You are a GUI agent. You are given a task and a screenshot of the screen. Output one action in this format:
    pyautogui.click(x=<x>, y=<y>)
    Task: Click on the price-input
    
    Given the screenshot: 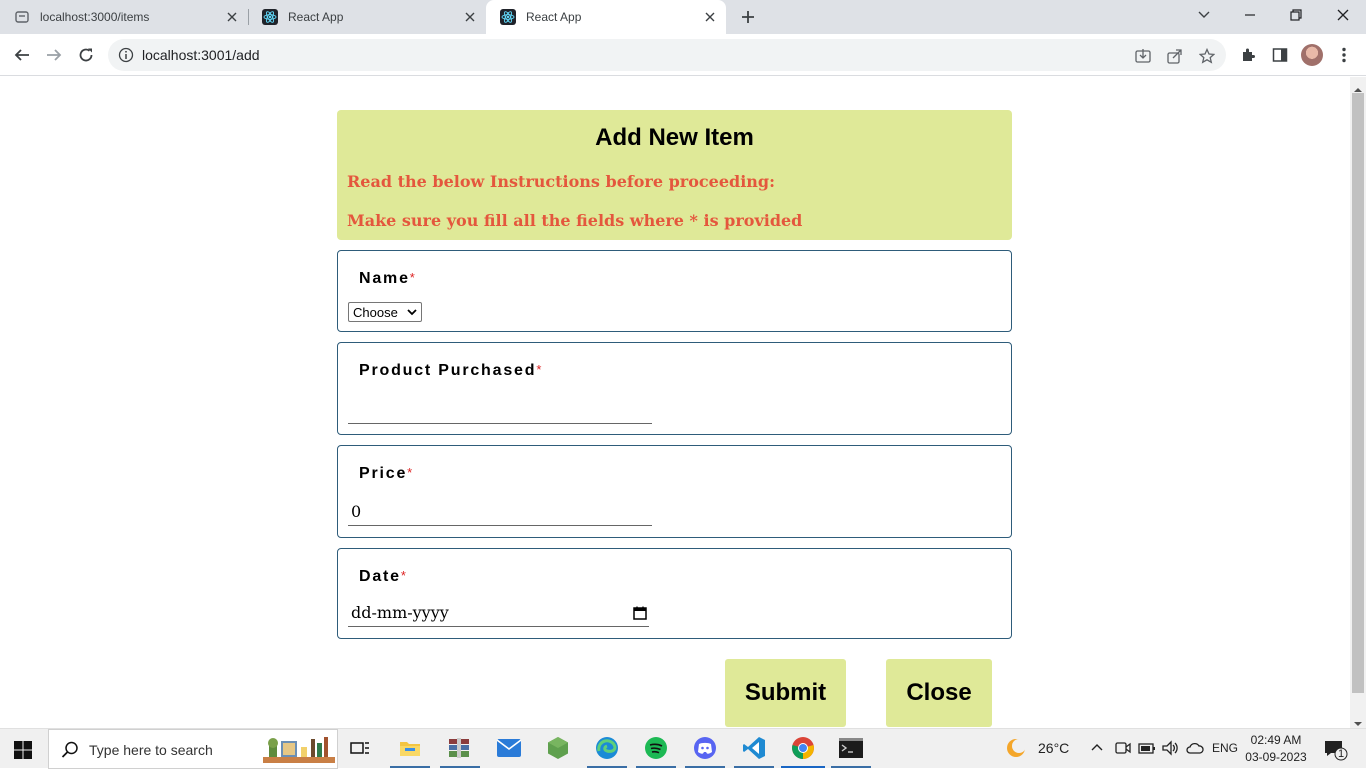 What is the action you would take?
    pyautogui.click(x=500, y=512)
    